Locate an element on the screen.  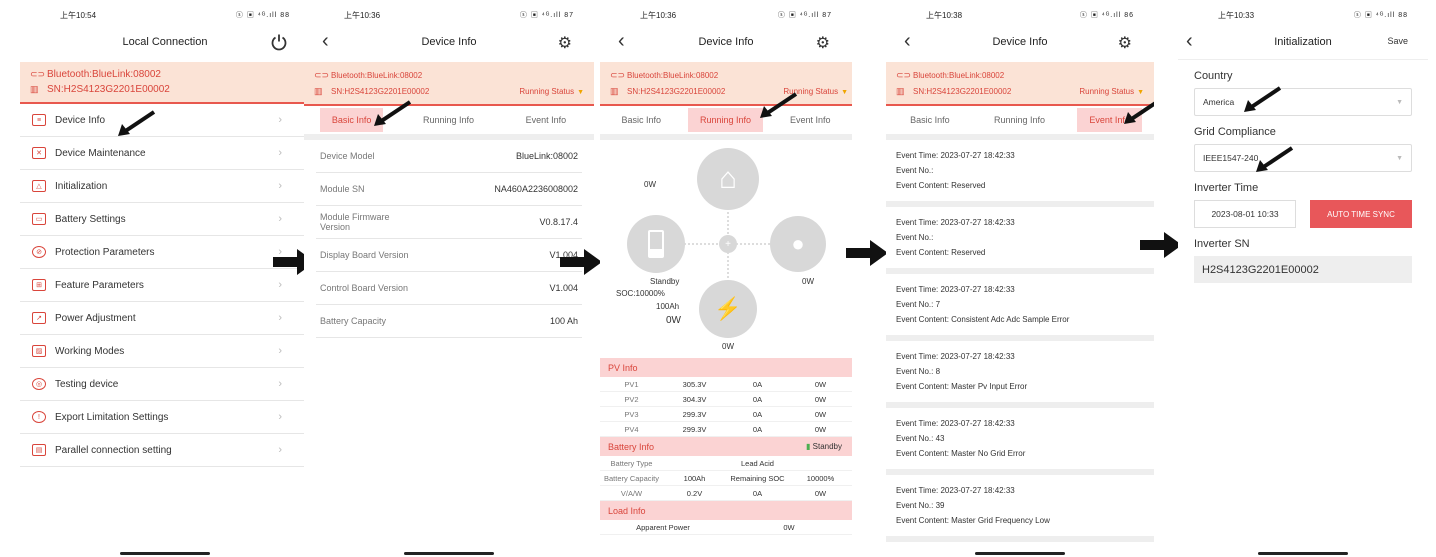
table-row: Battery Capacity 100Ah Remaining SOC 10000% is located at coordinates (726, 478).